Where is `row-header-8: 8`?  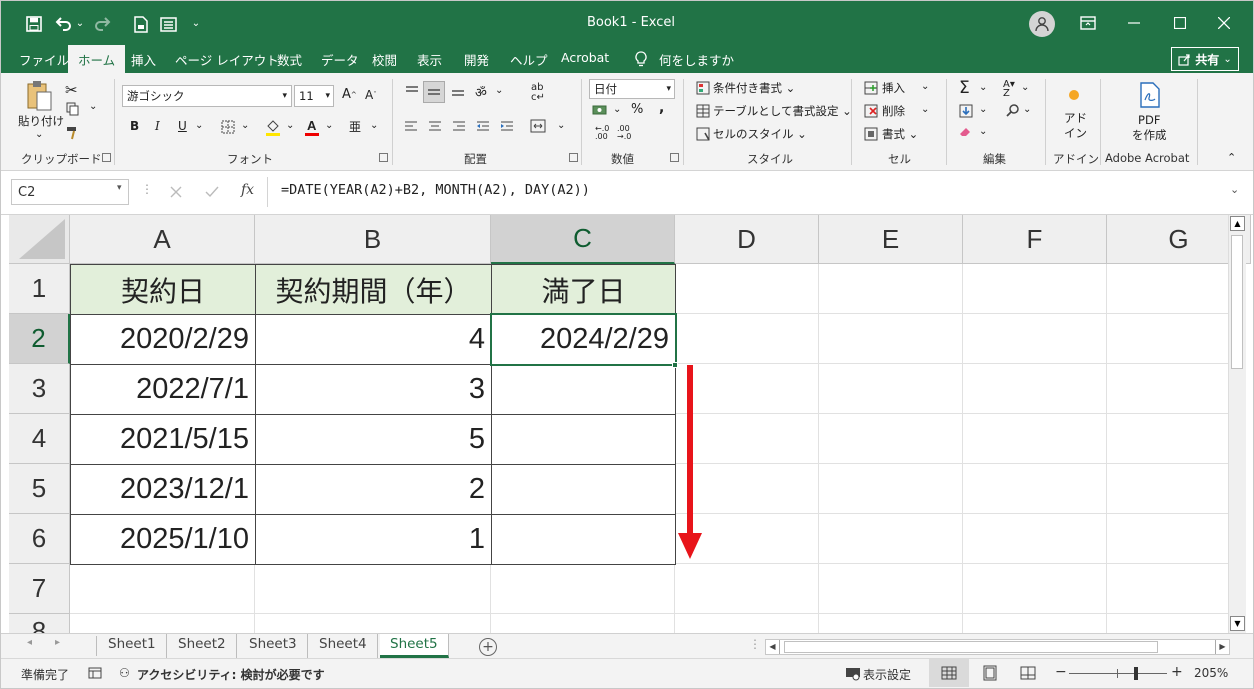 row-header-8: 8 is located at coordinates (39, 623).